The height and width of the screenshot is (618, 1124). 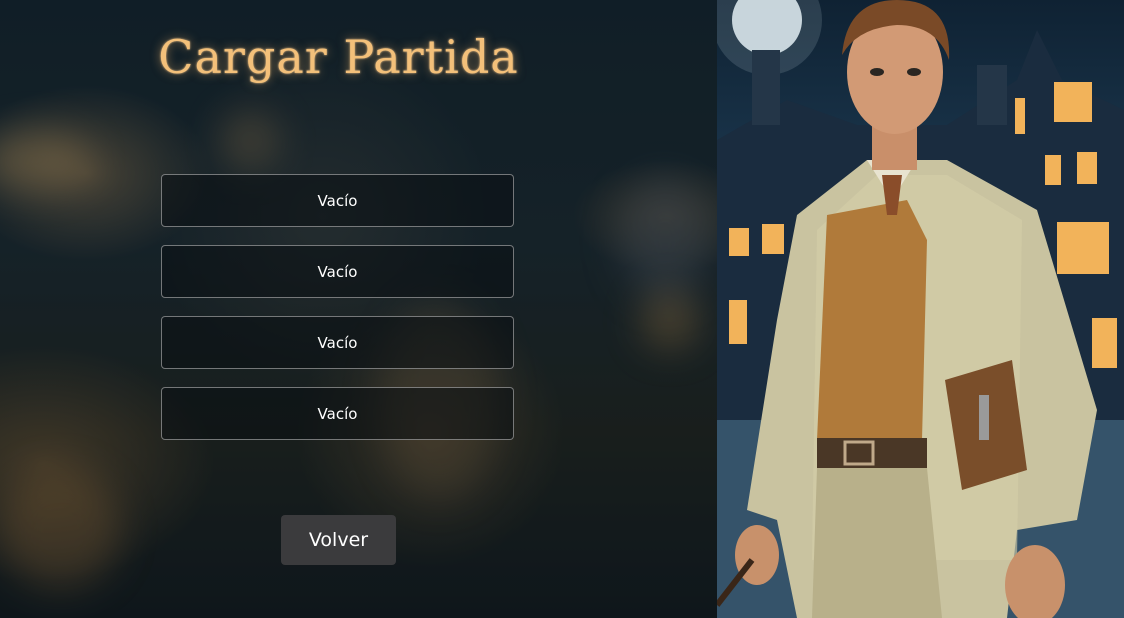 What do you see at coordinates (338, 57) in the screenshot?
I see `page-title: Cargar Partida` at bounding box center [338, 57].